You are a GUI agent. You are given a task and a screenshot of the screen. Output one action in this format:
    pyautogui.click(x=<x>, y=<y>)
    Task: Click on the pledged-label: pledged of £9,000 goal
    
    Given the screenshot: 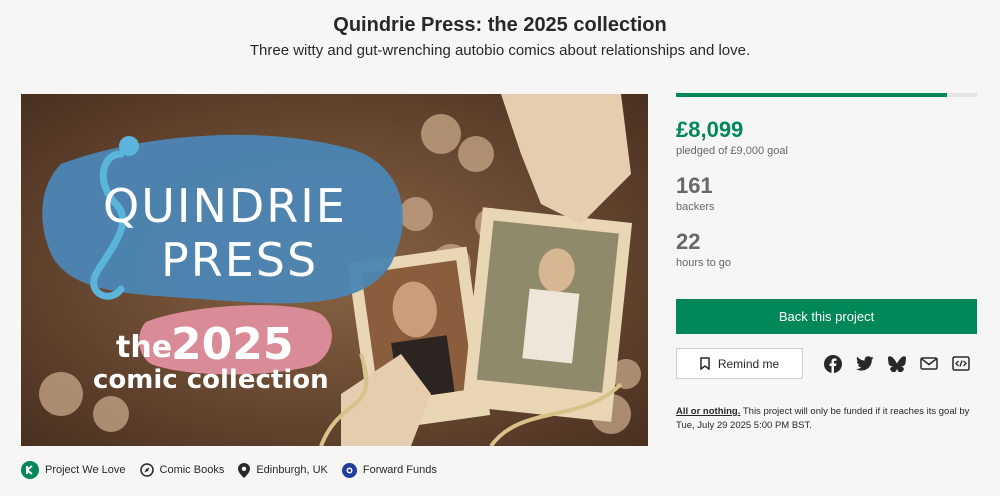 What is the action you would take?
    pyautogui.click(x=732, y=151)
    